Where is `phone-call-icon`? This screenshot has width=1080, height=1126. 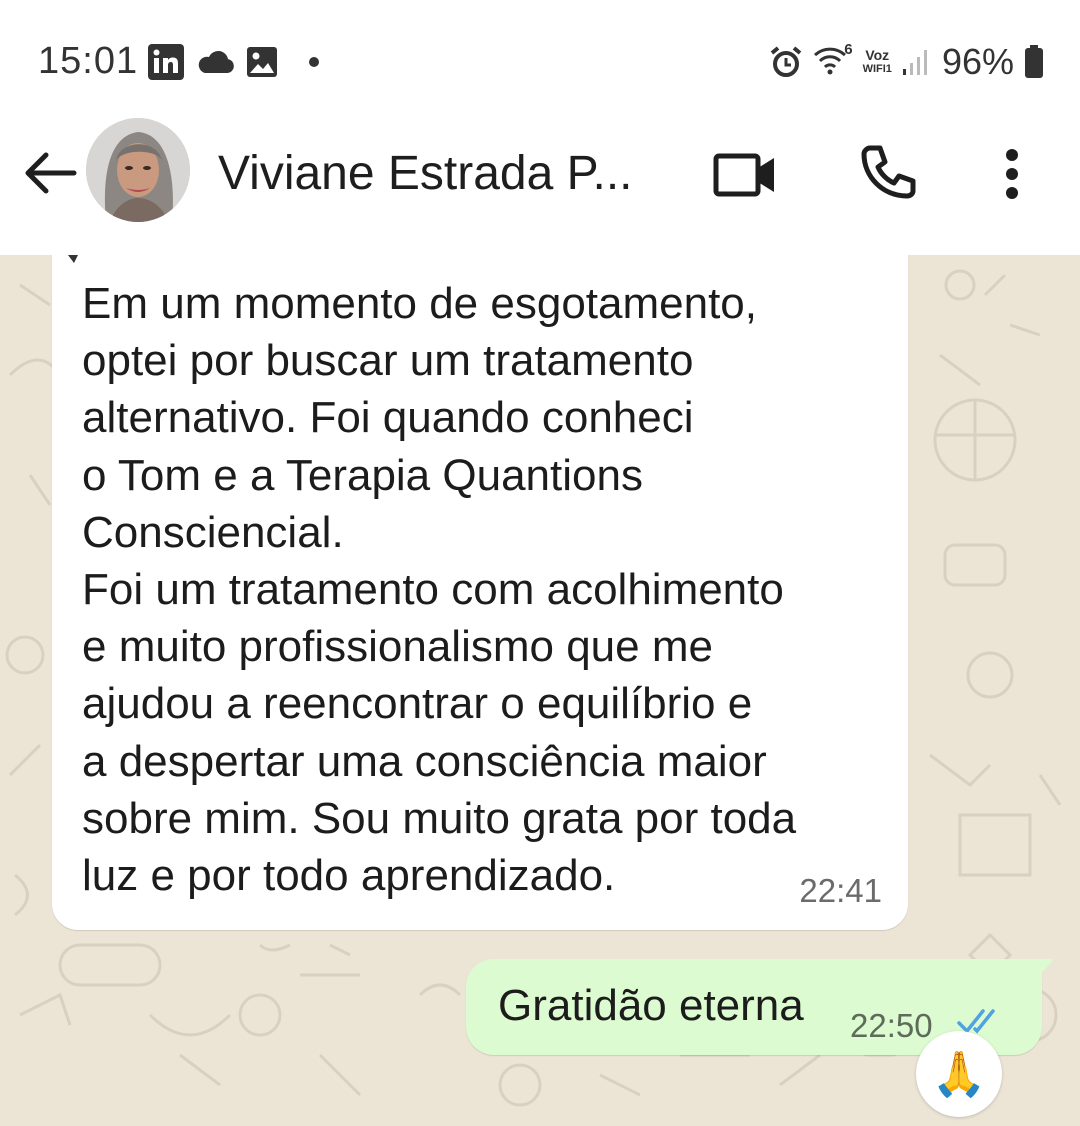 phone-call-icon is located at coordinates (887, 175).